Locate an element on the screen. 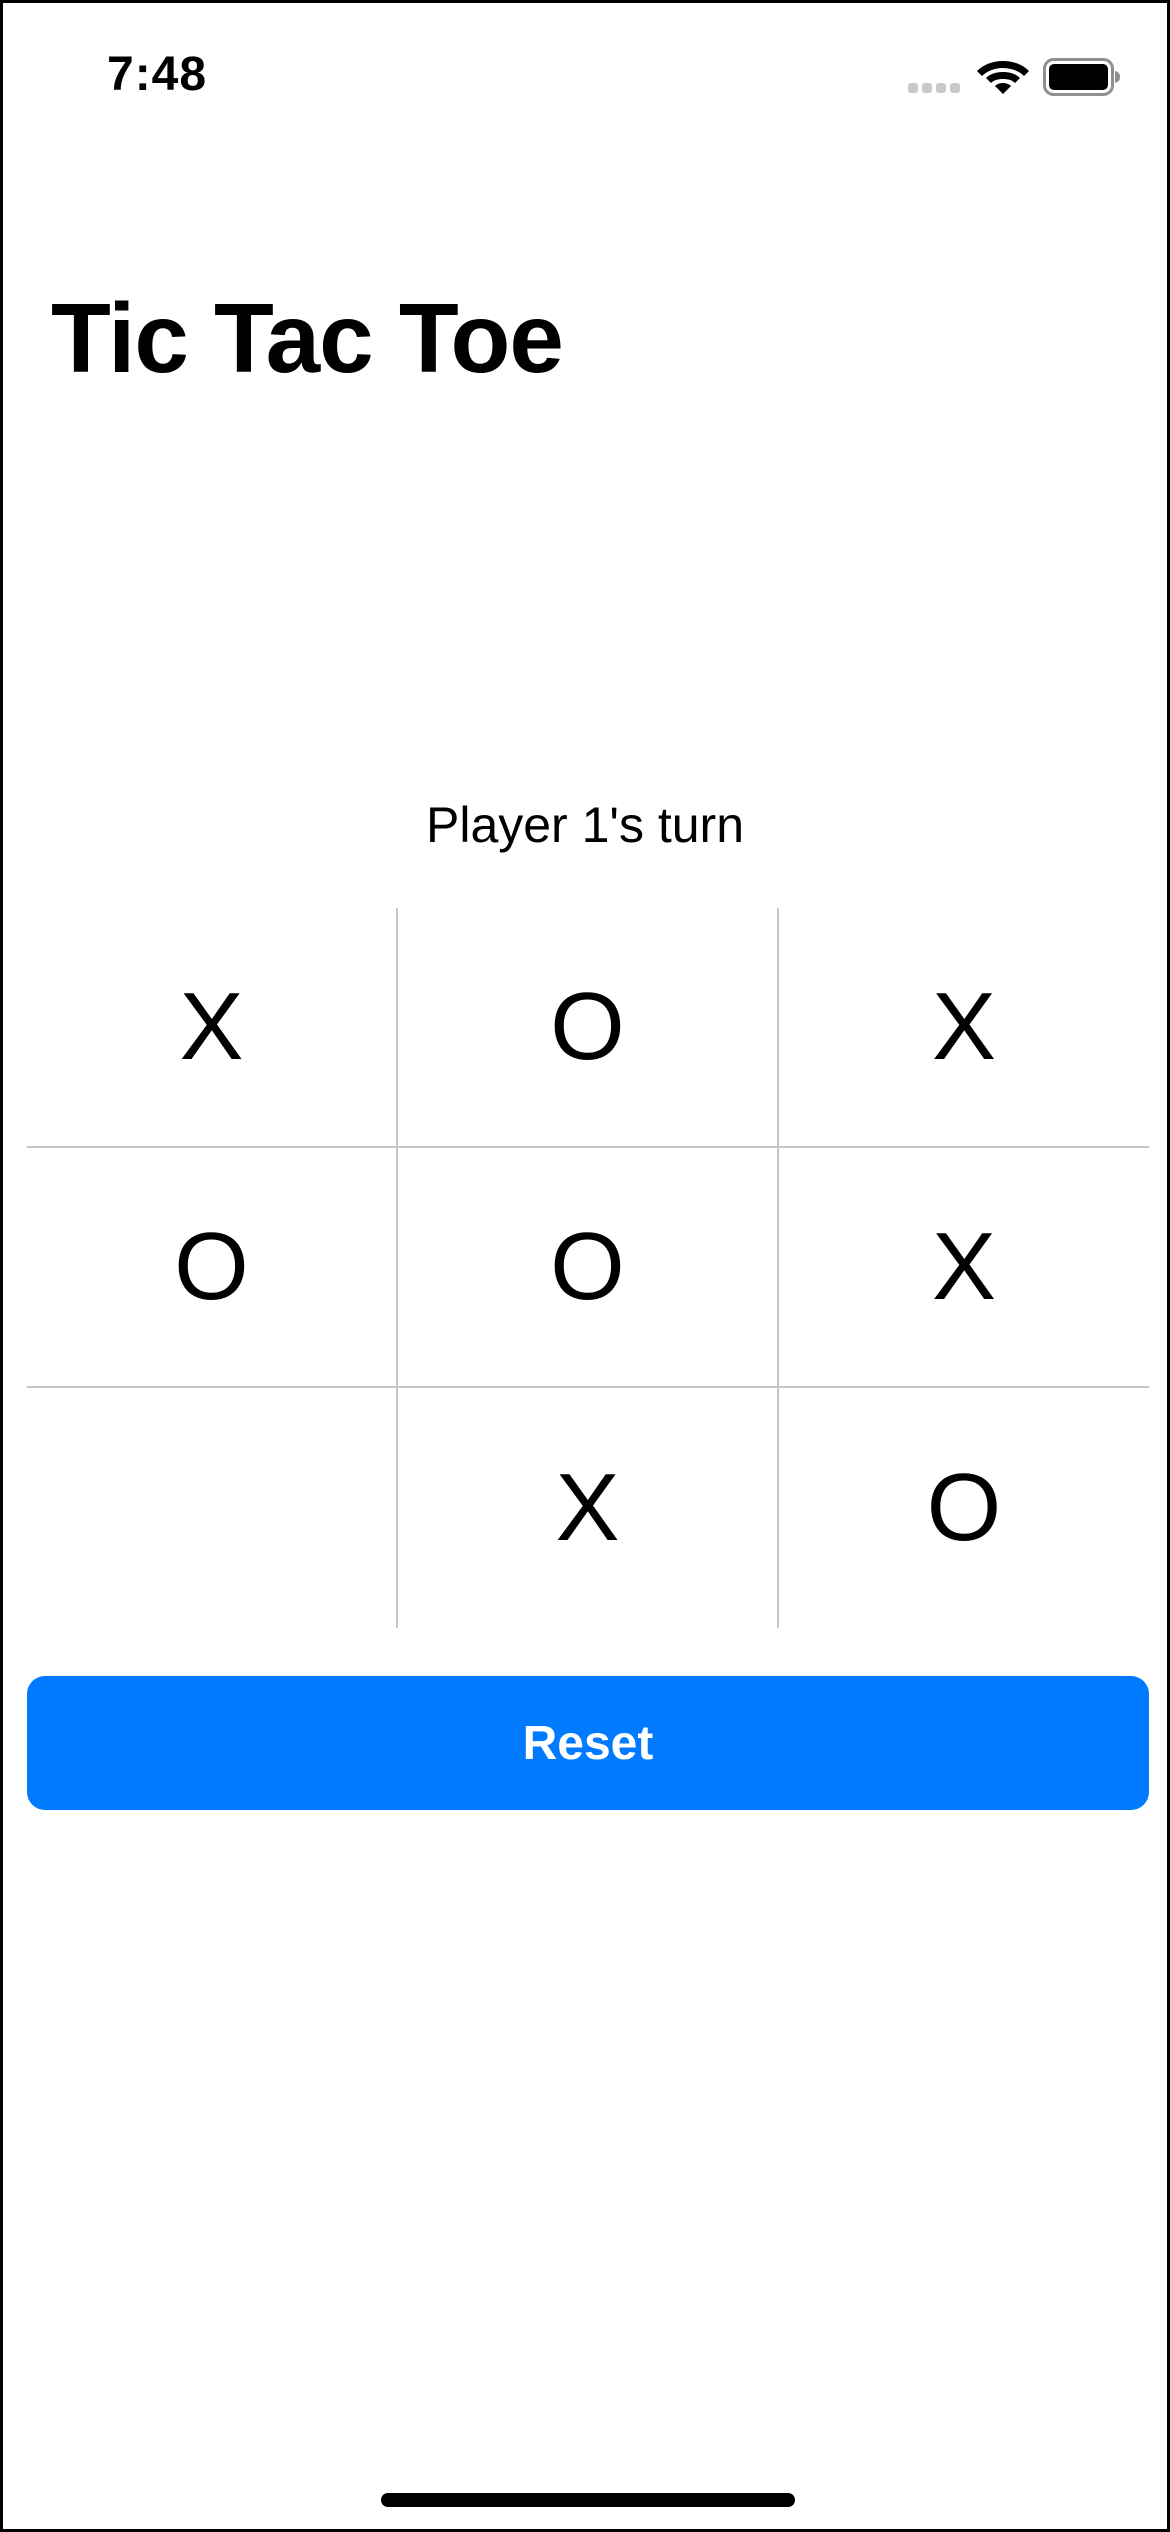  page-title: Tic Tac Toe is located at coordinates (307, 338).